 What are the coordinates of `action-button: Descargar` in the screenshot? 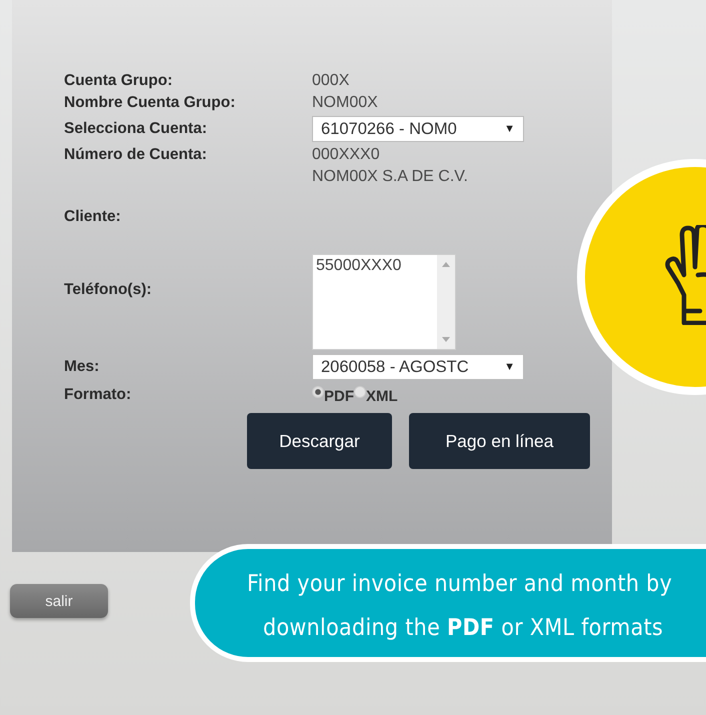 It's located at (319, 441).